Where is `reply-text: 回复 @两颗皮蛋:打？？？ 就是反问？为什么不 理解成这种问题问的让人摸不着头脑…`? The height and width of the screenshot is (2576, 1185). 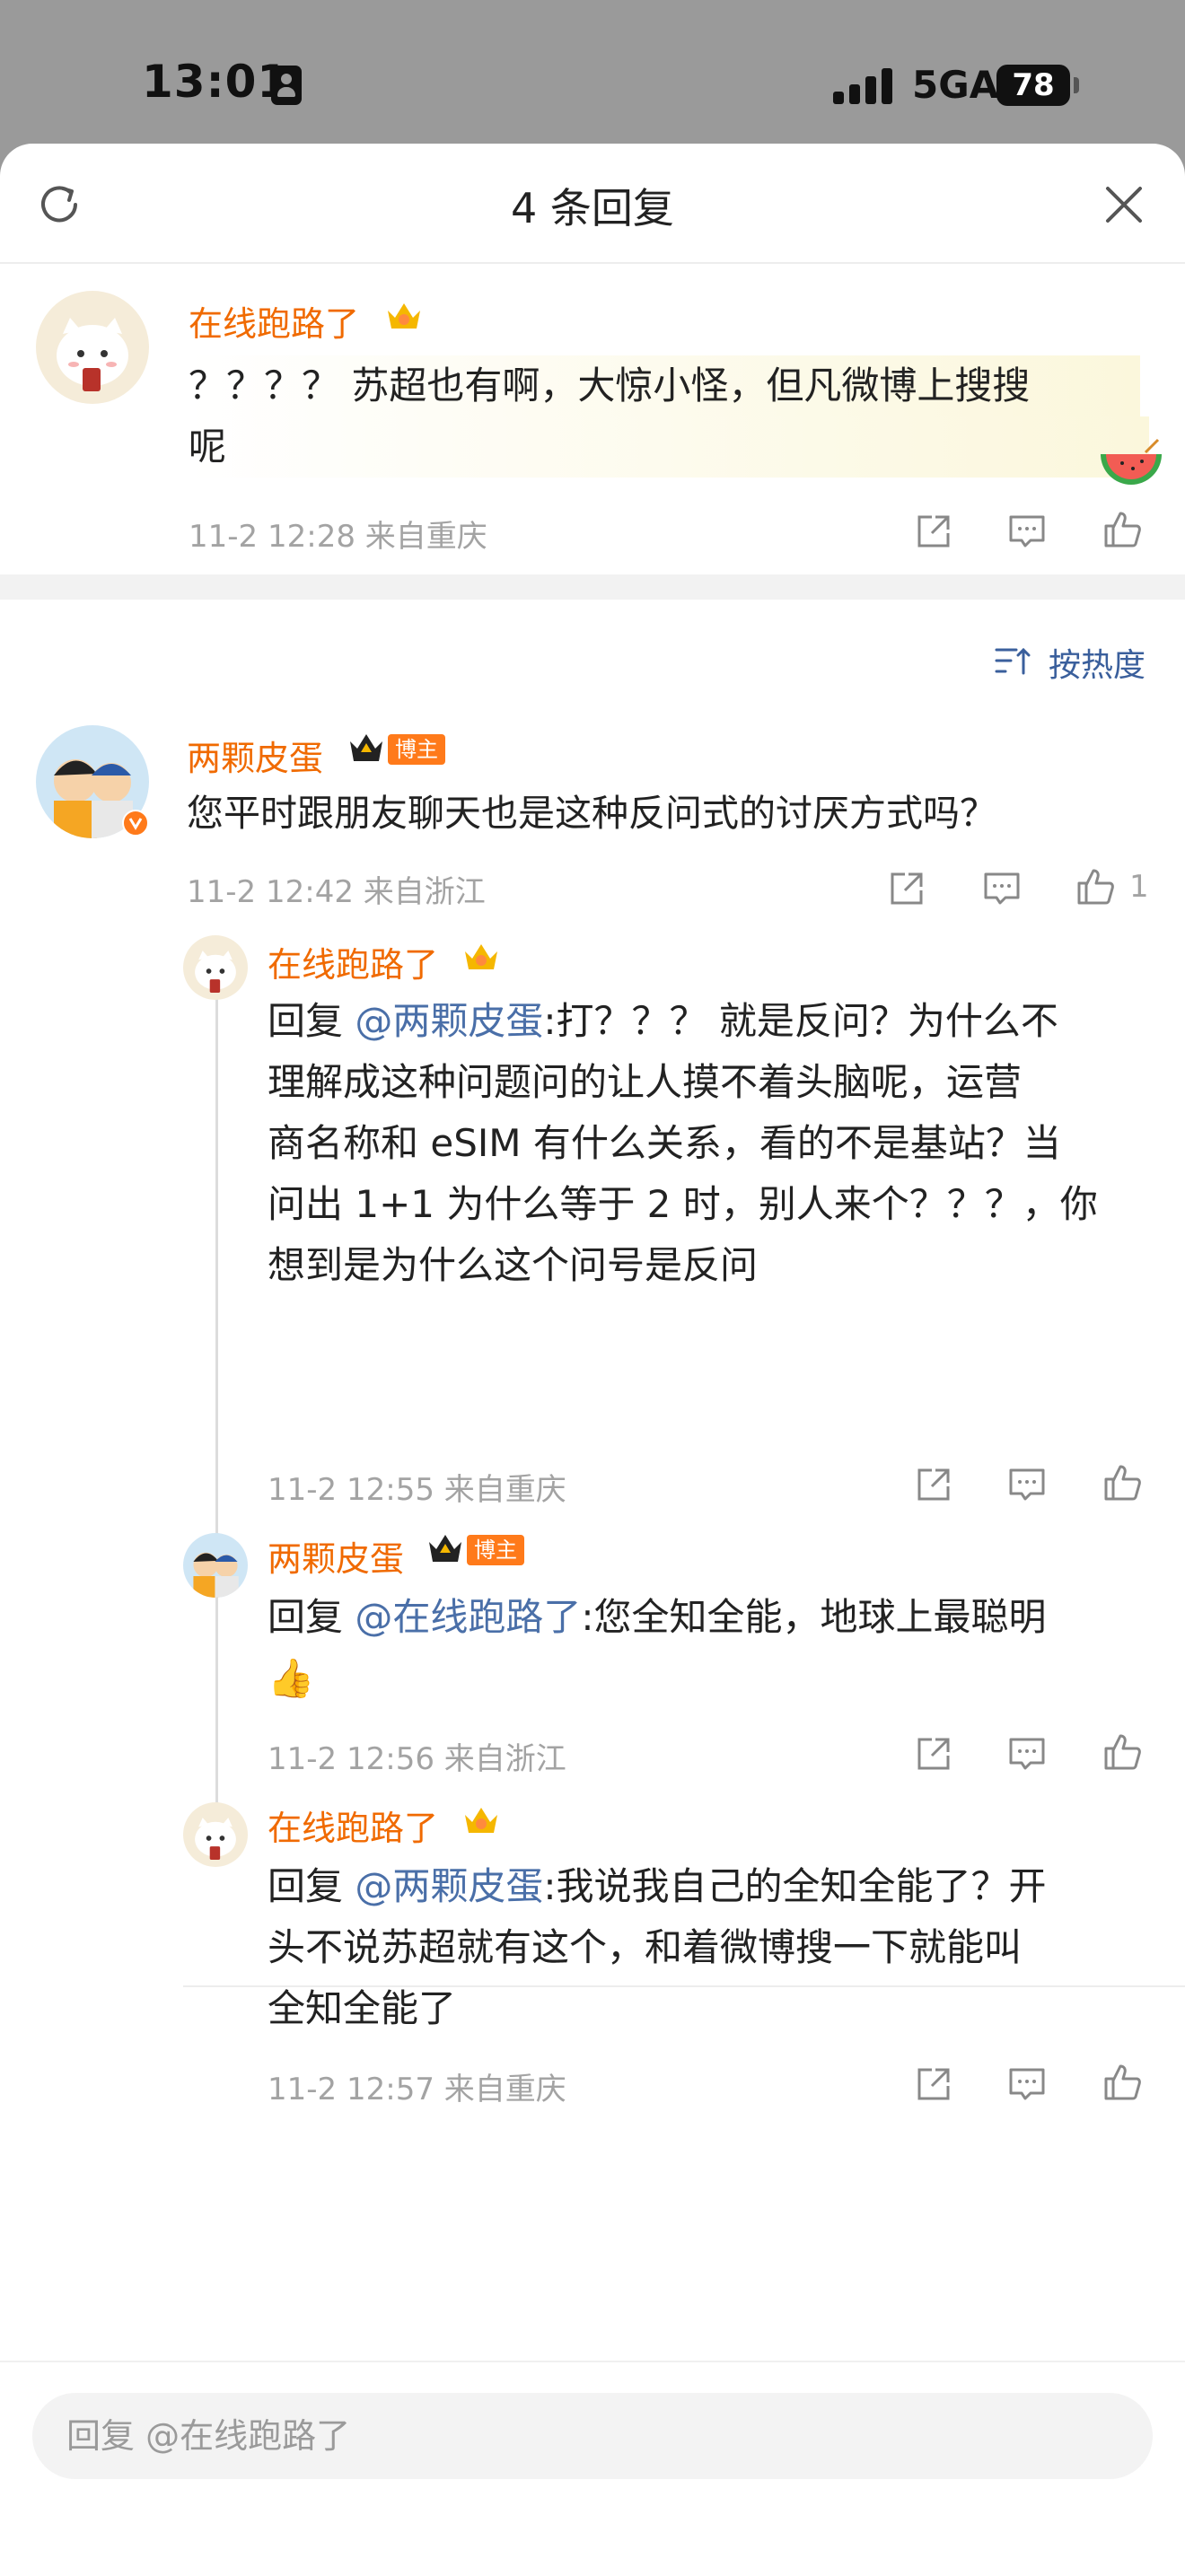 reply-text: 回复 @两颗皮蛋:打？？？ 就是反问？为什么不 理解成这种问题问的让人摸不着头脑… is located at coordinates (716, 1143).